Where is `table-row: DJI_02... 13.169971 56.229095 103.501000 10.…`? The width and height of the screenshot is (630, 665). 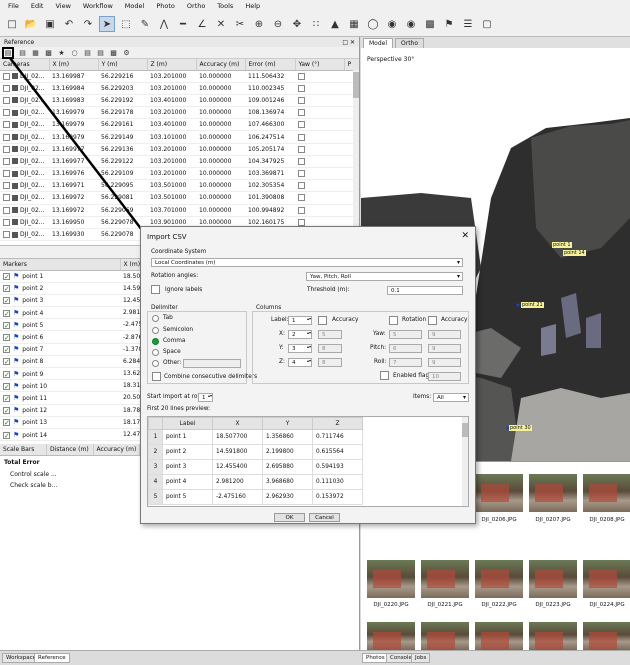 table-row: DJI_02... 13.169971 56.229095 103.501000 10.… is located at coordinates (179, 186).